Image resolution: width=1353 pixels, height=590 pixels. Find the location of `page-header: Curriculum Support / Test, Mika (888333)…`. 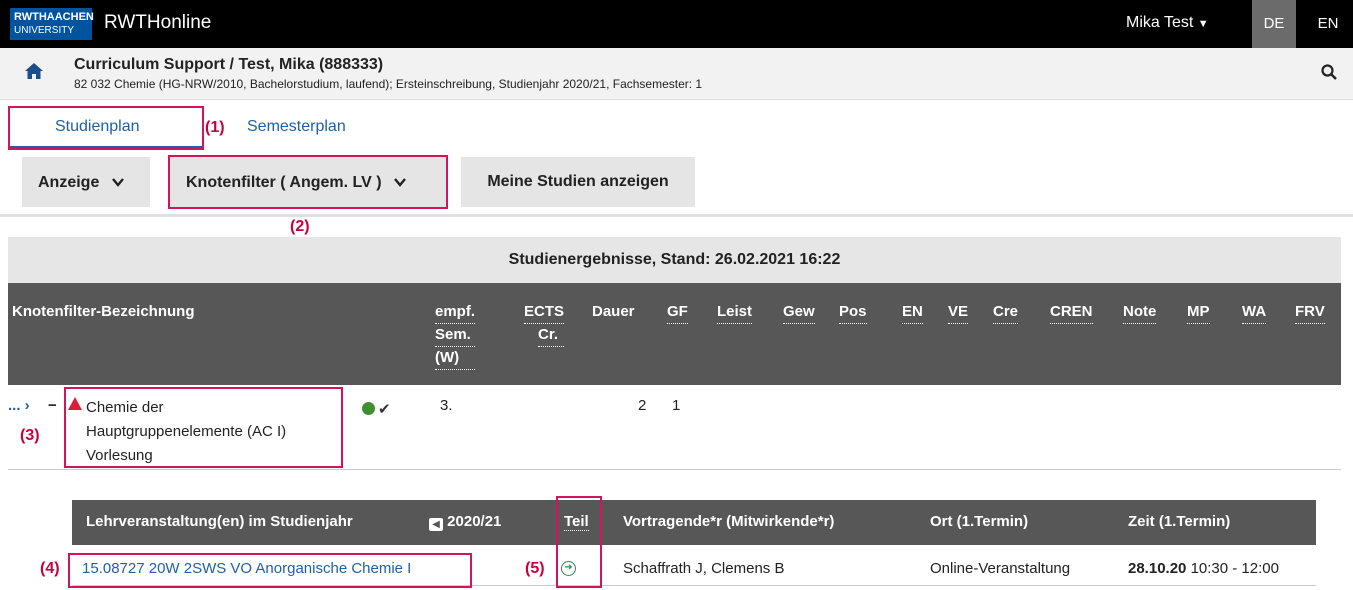

page-header: Curriculum Support / Test, Mika (888333)… is located at coordinates (676, 74).